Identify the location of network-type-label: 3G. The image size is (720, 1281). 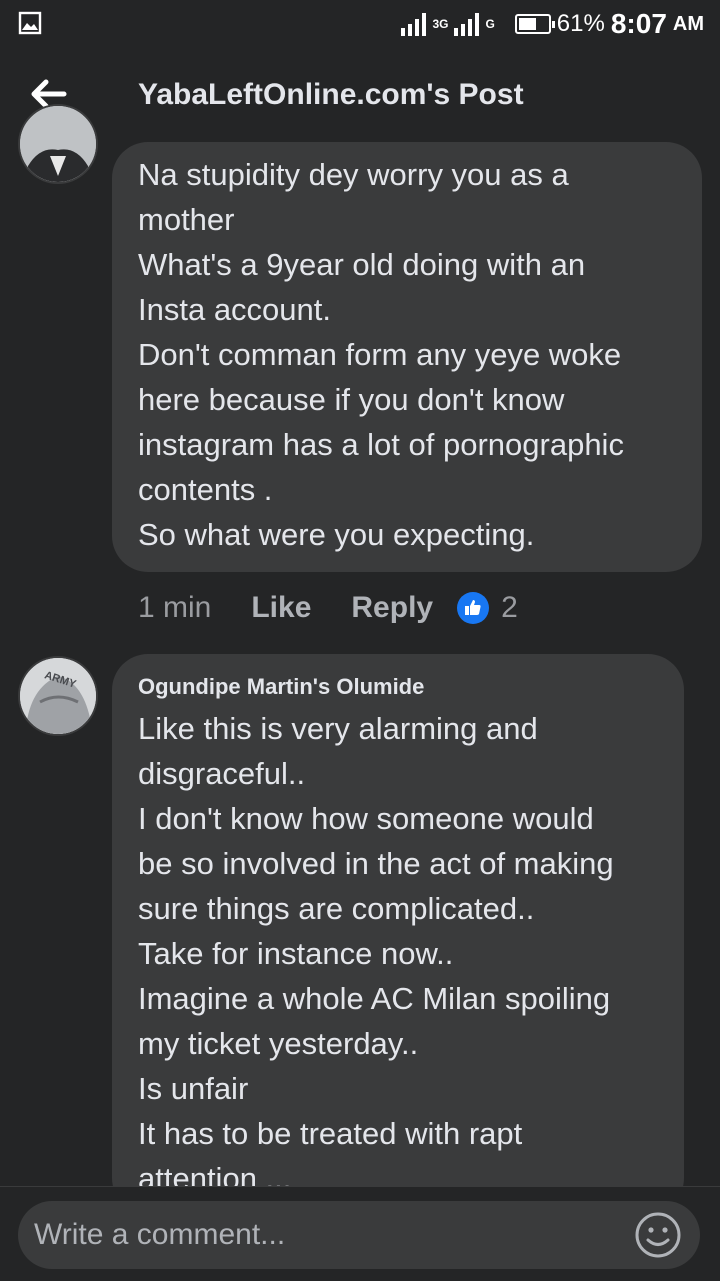
(440, 24).